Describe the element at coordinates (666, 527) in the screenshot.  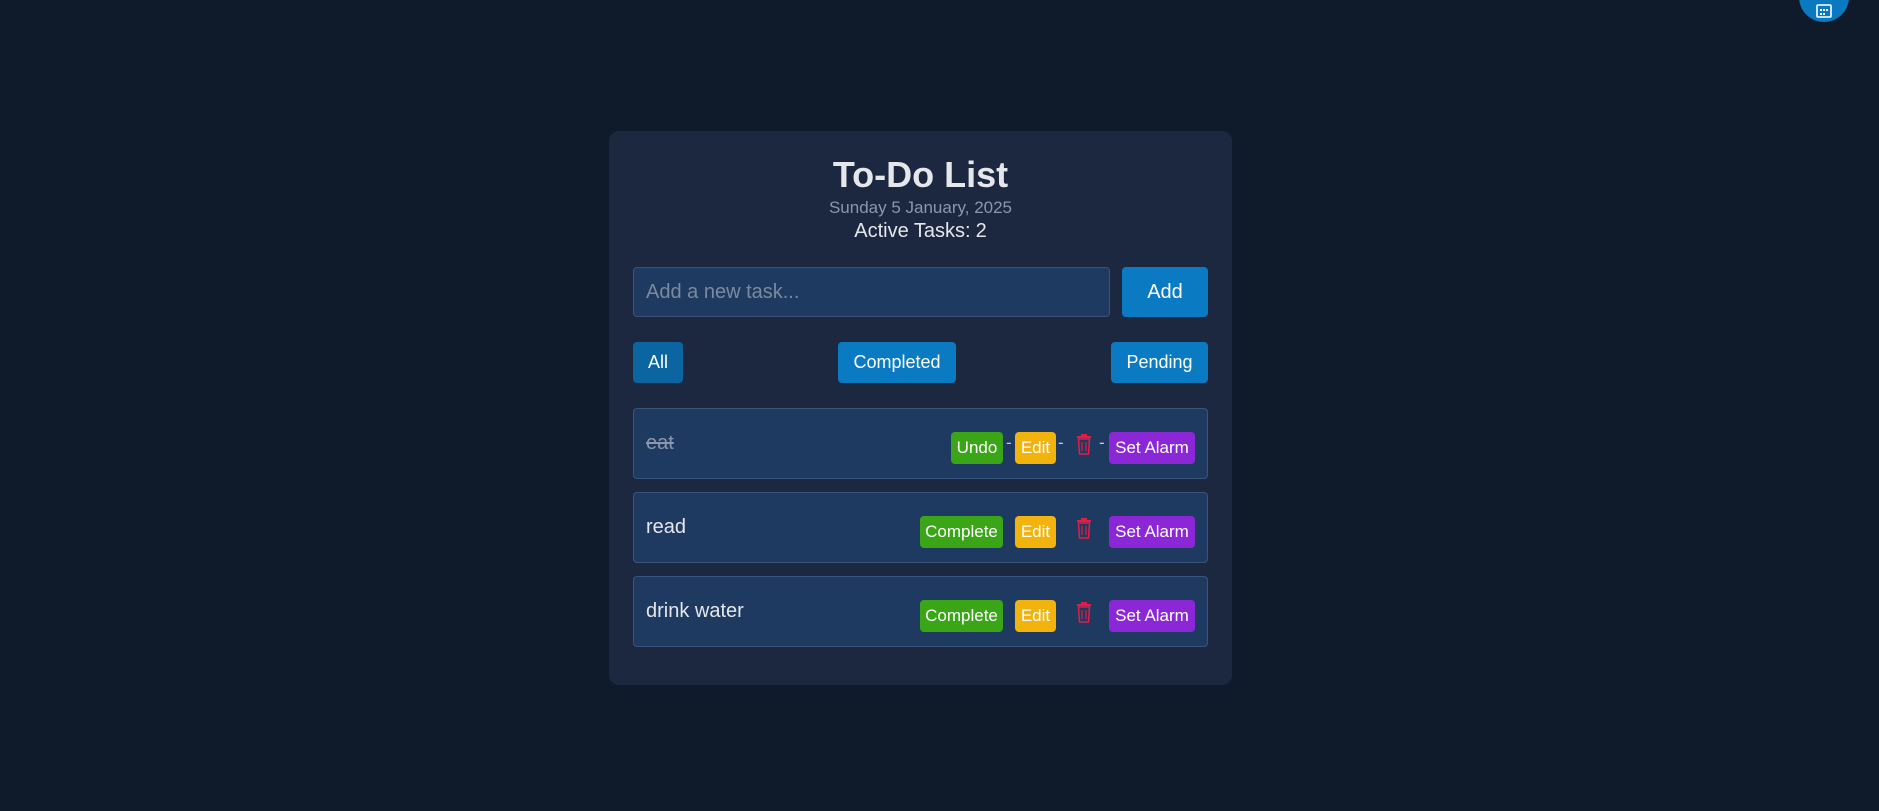
I see `task-text: read` at that location.